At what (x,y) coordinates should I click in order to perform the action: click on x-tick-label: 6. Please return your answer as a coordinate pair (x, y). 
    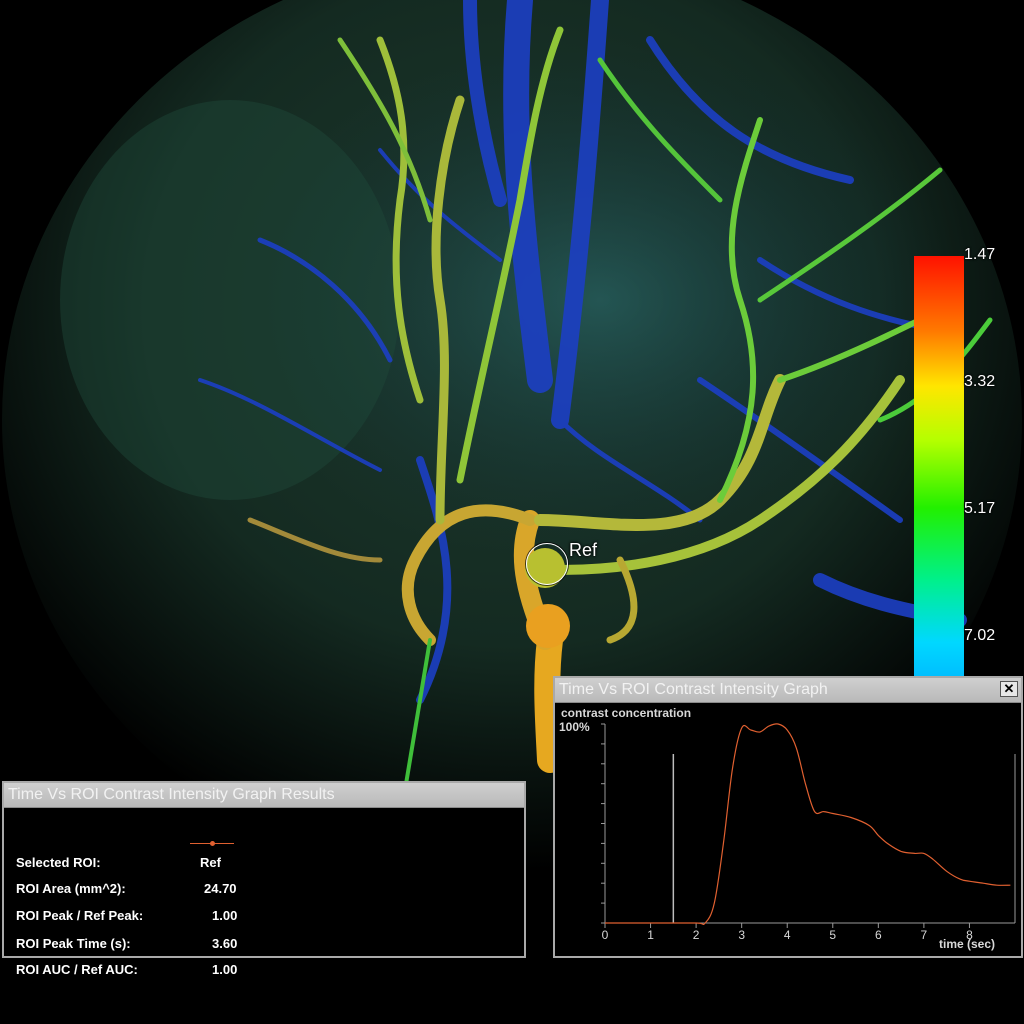
    Looking at the image, I should click on (878, 935).